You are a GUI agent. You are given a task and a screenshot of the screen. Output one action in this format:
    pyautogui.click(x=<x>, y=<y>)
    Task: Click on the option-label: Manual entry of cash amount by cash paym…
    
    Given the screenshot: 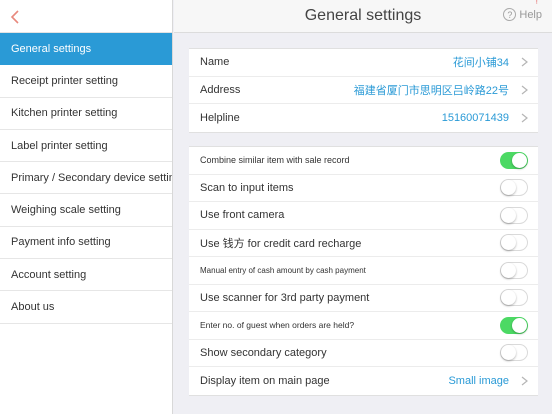 What is the action you would take?
    pyautogui.click(x=283, y=270)
    